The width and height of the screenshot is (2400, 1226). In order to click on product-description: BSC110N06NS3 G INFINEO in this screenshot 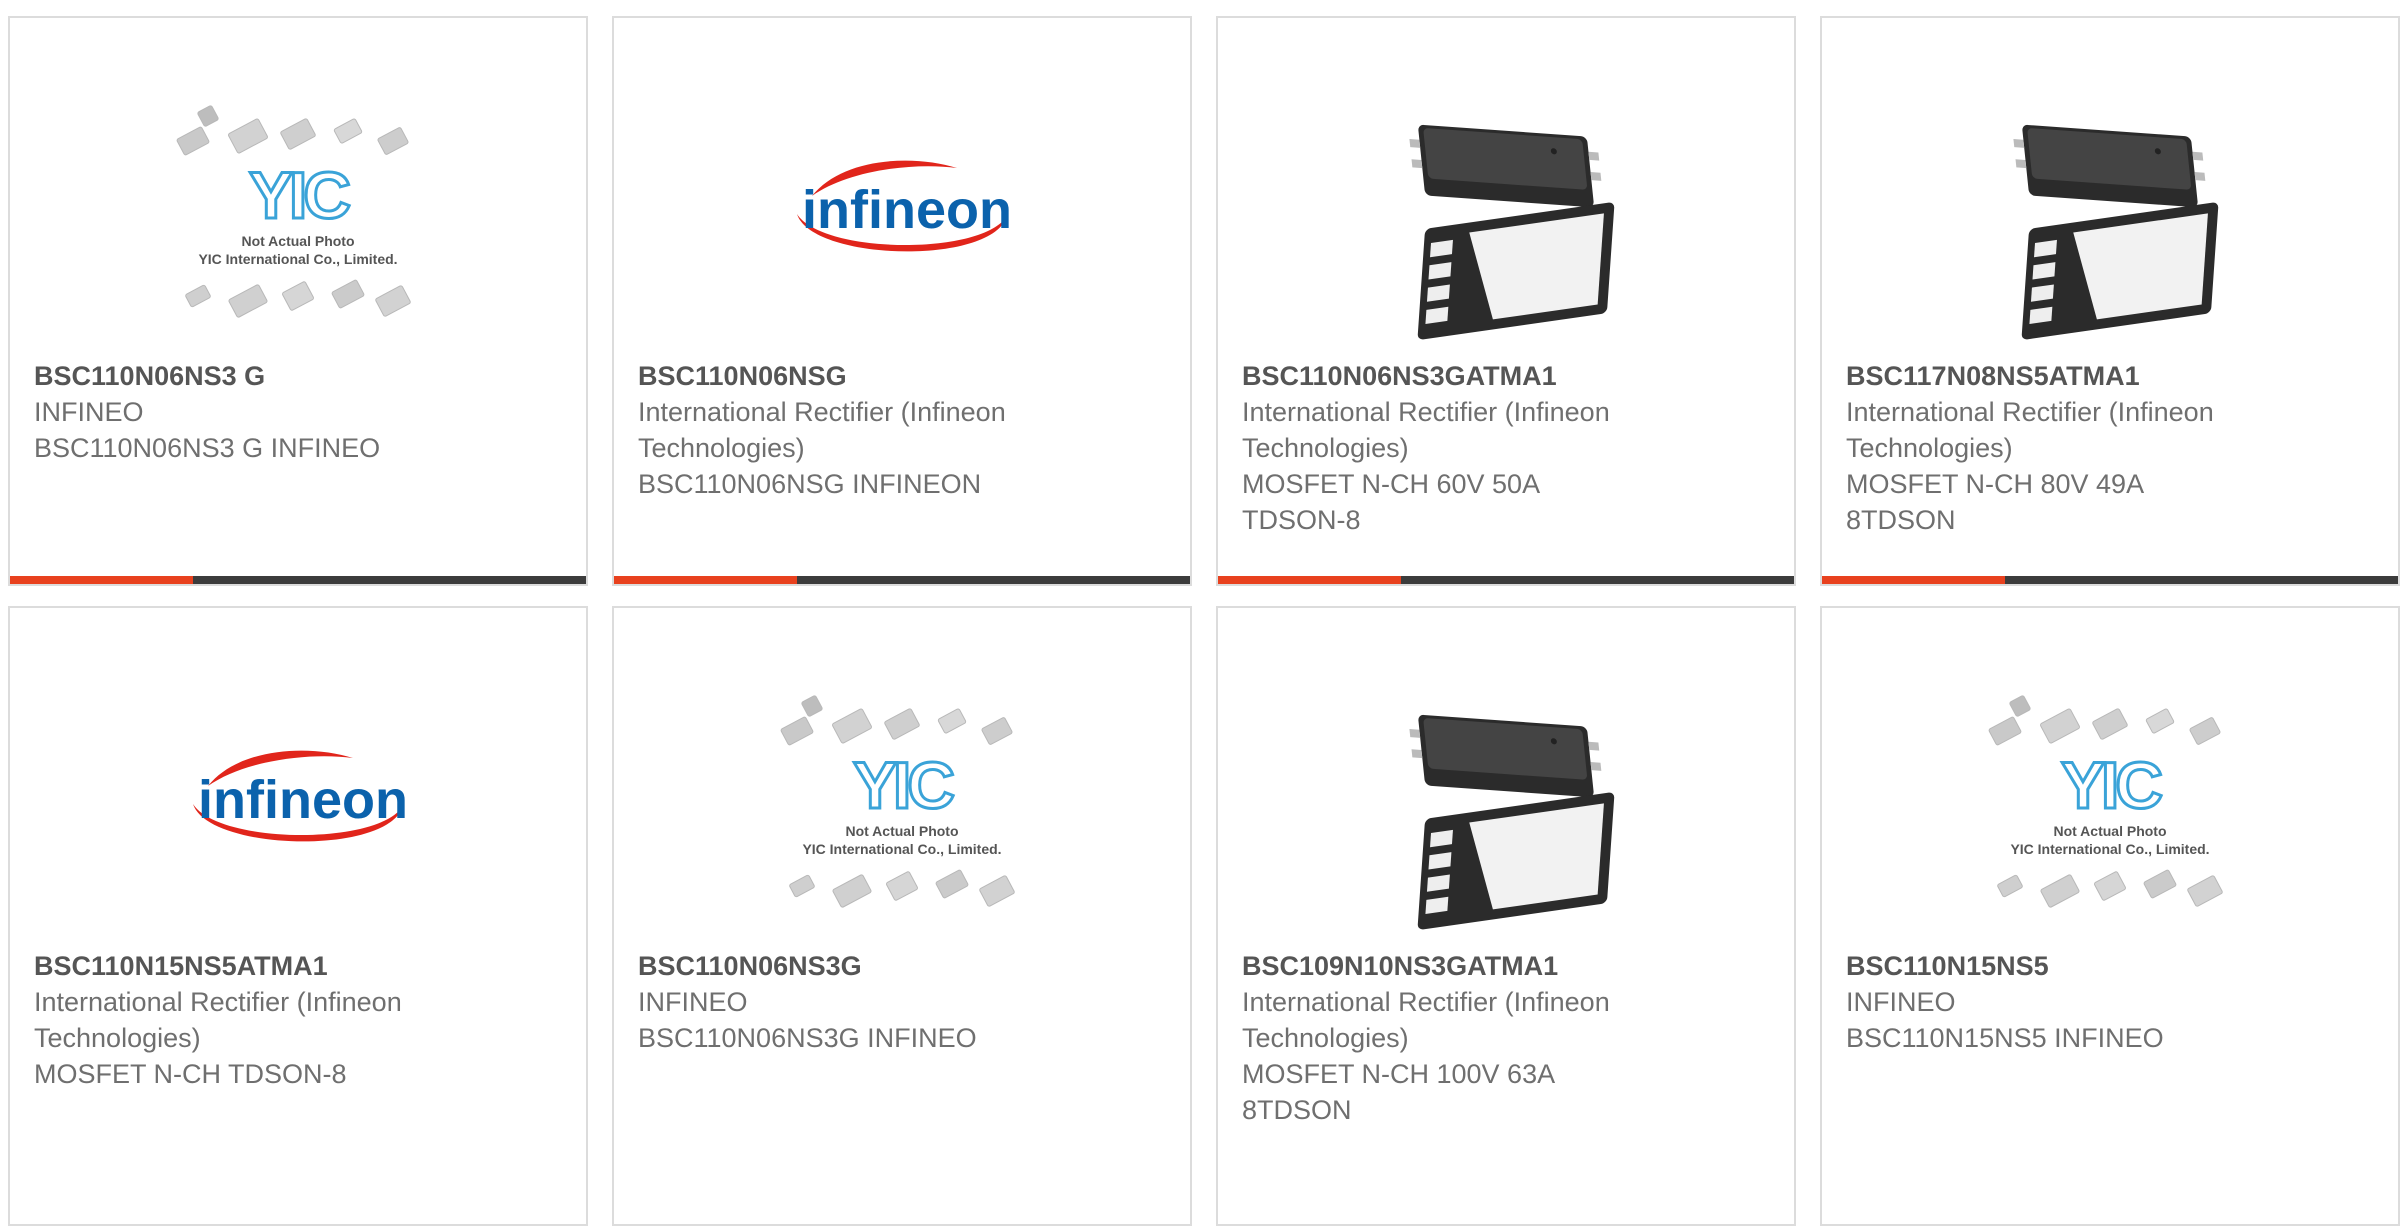, I will do `click(207, 448)`.